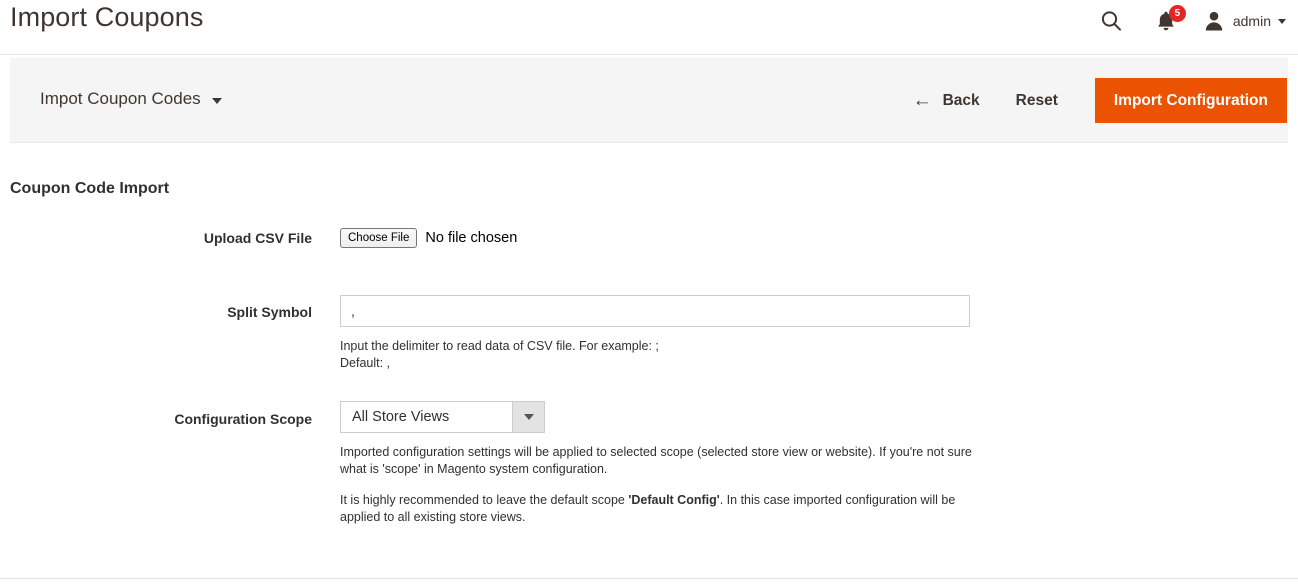  I want to click on choose-file-button: Choose File, so click(379, 238).